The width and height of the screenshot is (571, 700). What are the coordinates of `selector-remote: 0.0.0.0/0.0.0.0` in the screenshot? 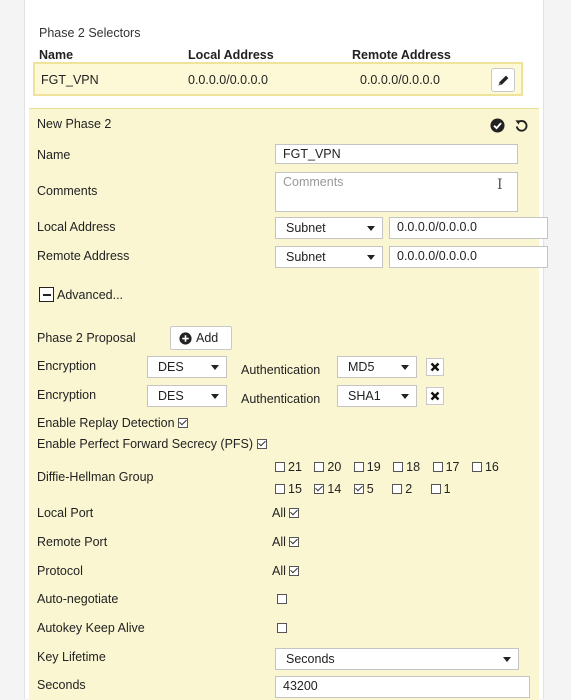 It's located at (400, 80).